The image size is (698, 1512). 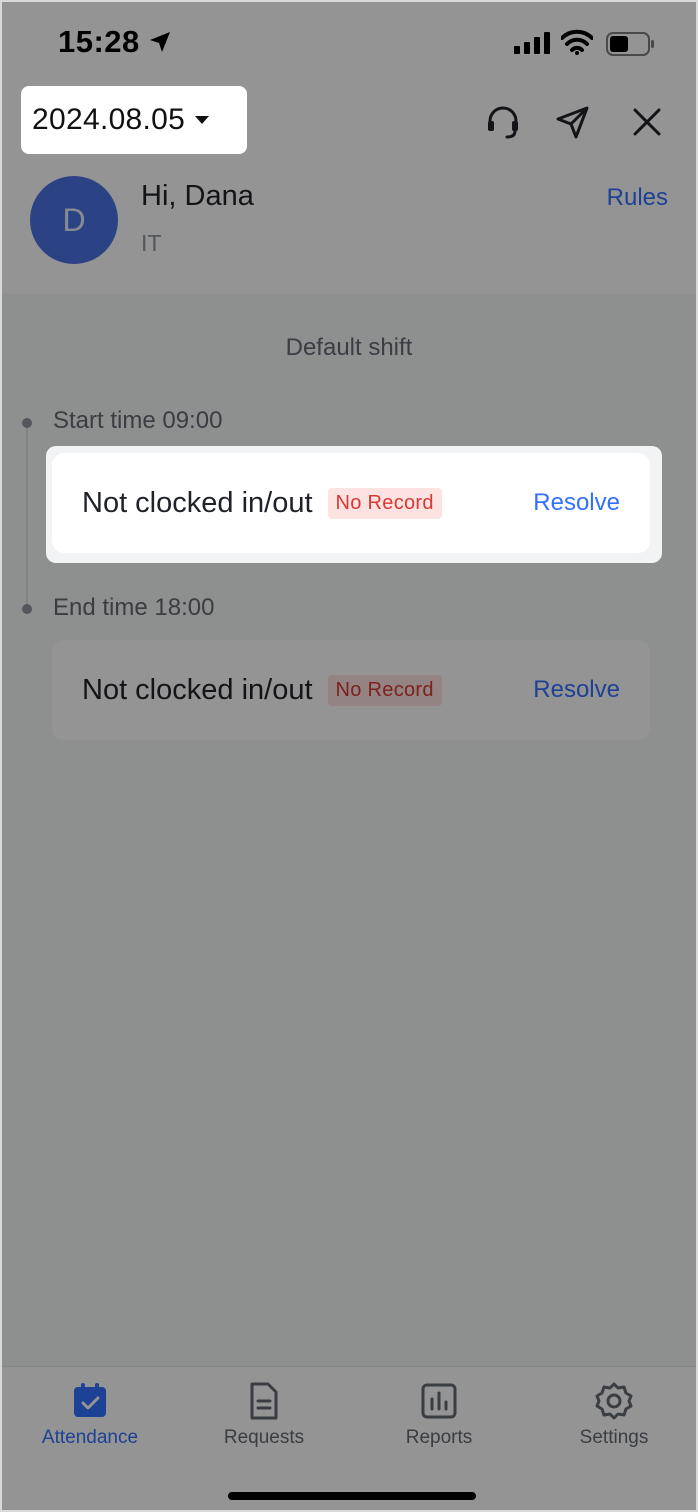 What do you see at coordinates (197, 196) in the screenshot?
I see `greeting-text: Hi, Dana` at bounding box center [197, 196].